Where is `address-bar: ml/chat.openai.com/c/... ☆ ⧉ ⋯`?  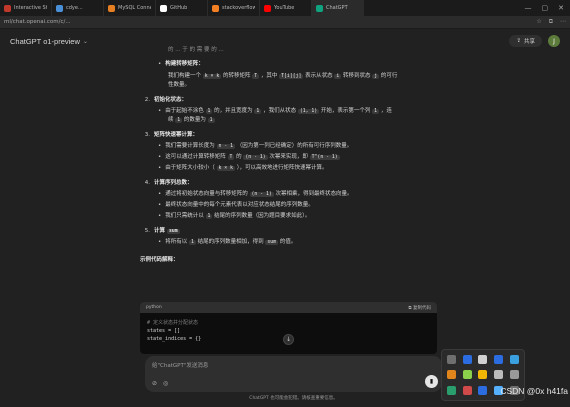
address-bar: ml/chat.openai.com/c/... ☆ ⧉ ⋯ is located at coordinates (285, 22).